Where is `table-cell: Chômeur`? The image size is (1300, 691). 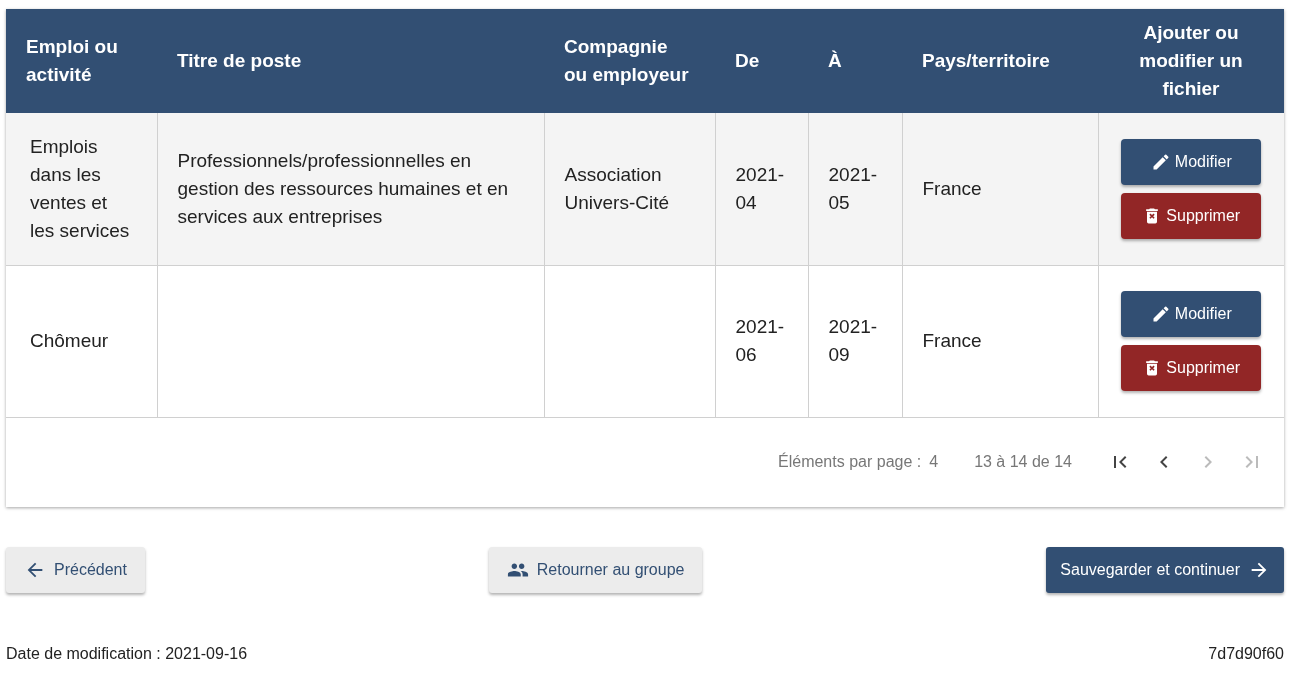
table-cell: Chômeur is located at coordinates (69, 340).